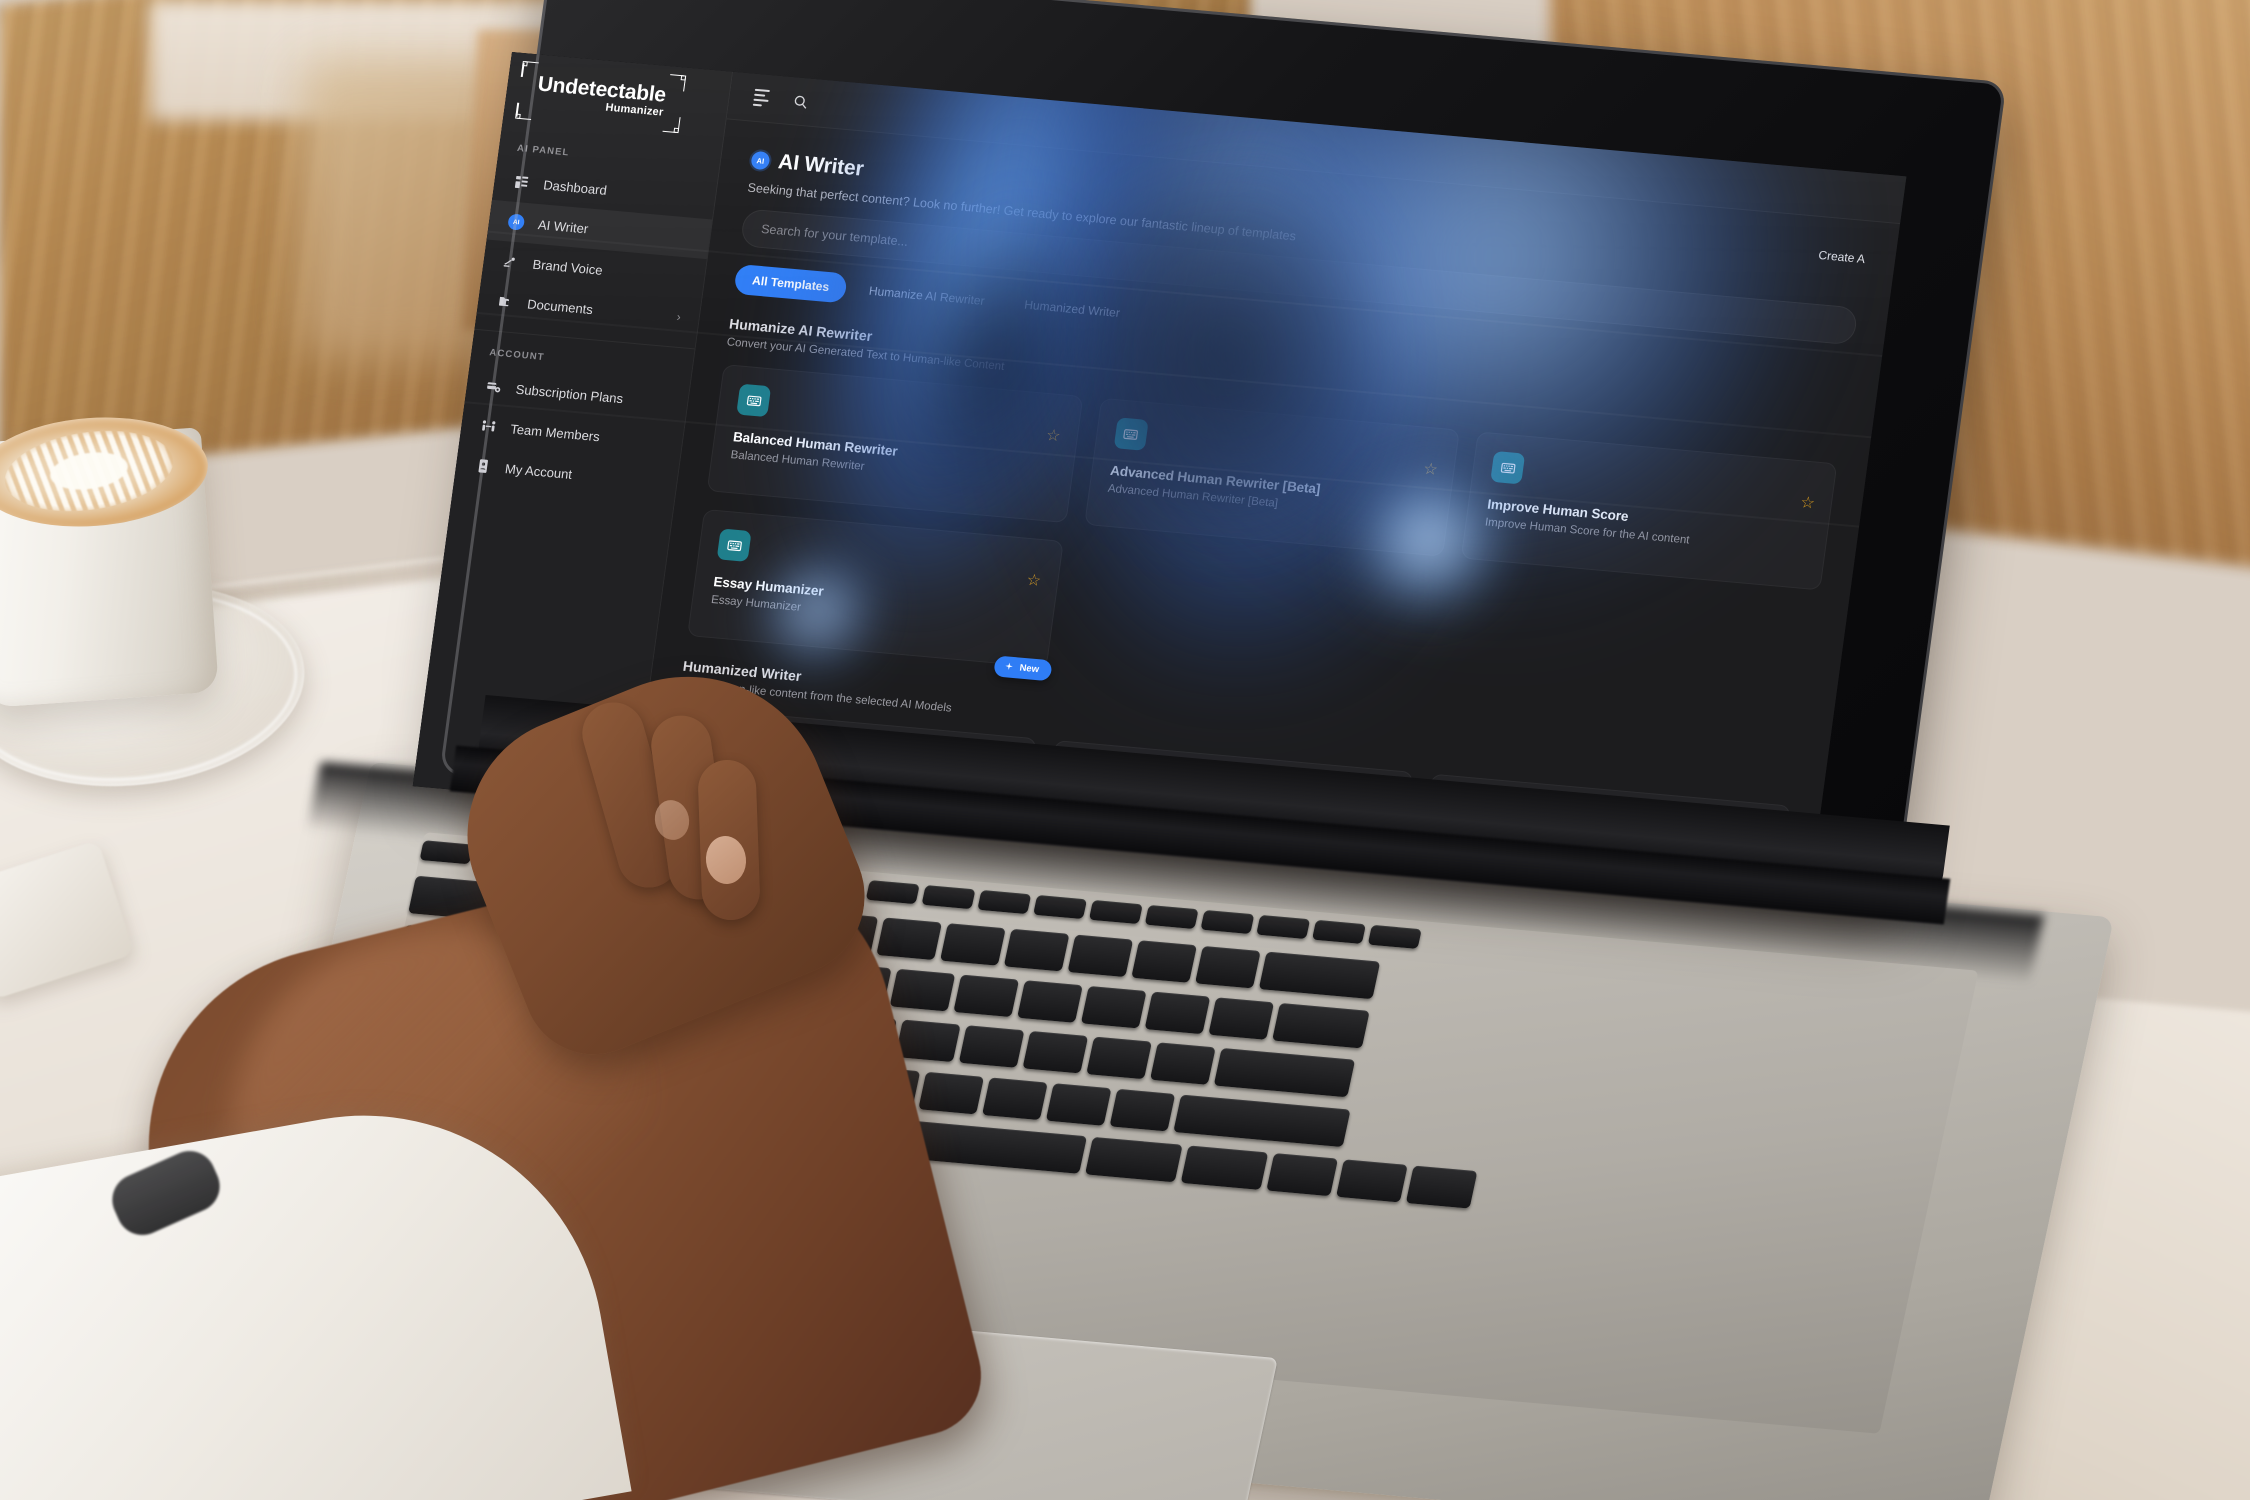 The width and height of the screenshot is (2250, 1500). What do you see at coordinates (1009, 667) in the screenshot?
I see `sparkle-icon` at bounding box center [1009, 667].